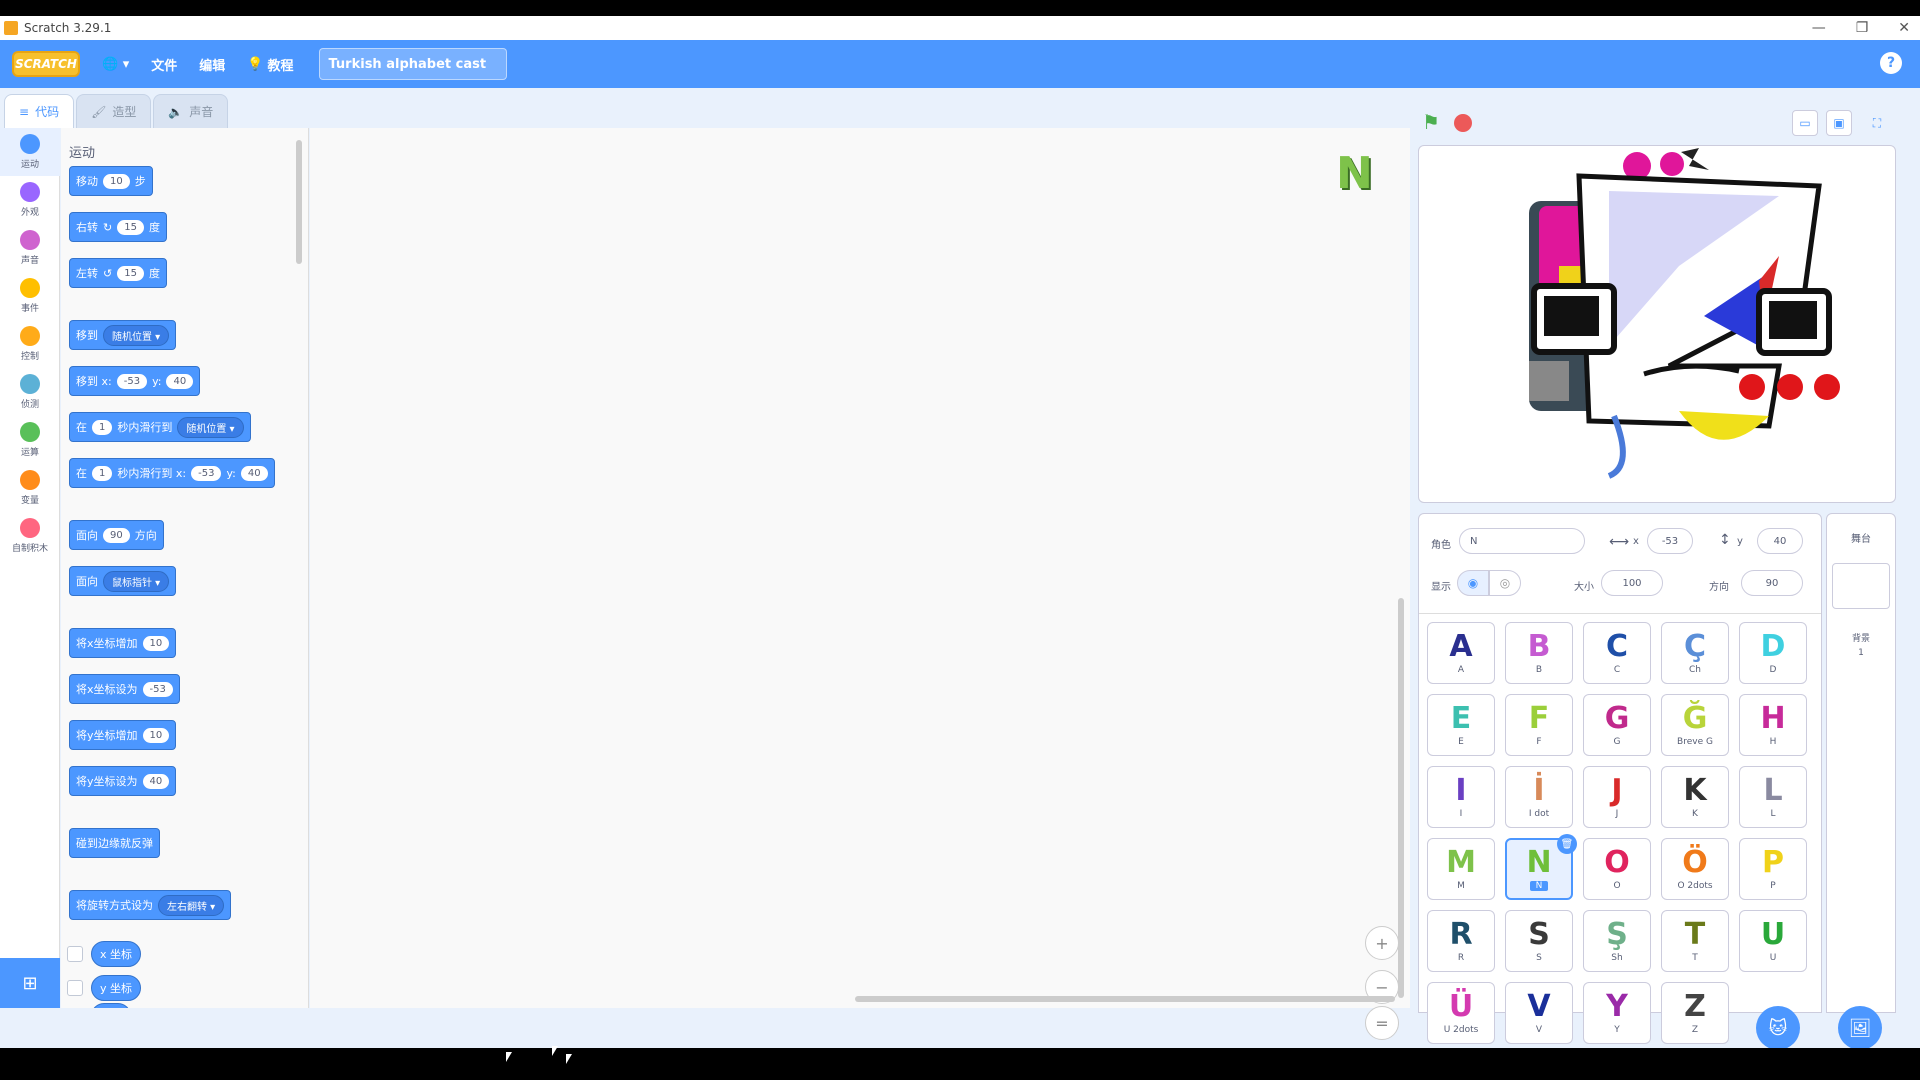 The height and width of the screenshot is (1080, 1920). I want to click on move-steps-block: 移动 10 步, so click(111, 181).